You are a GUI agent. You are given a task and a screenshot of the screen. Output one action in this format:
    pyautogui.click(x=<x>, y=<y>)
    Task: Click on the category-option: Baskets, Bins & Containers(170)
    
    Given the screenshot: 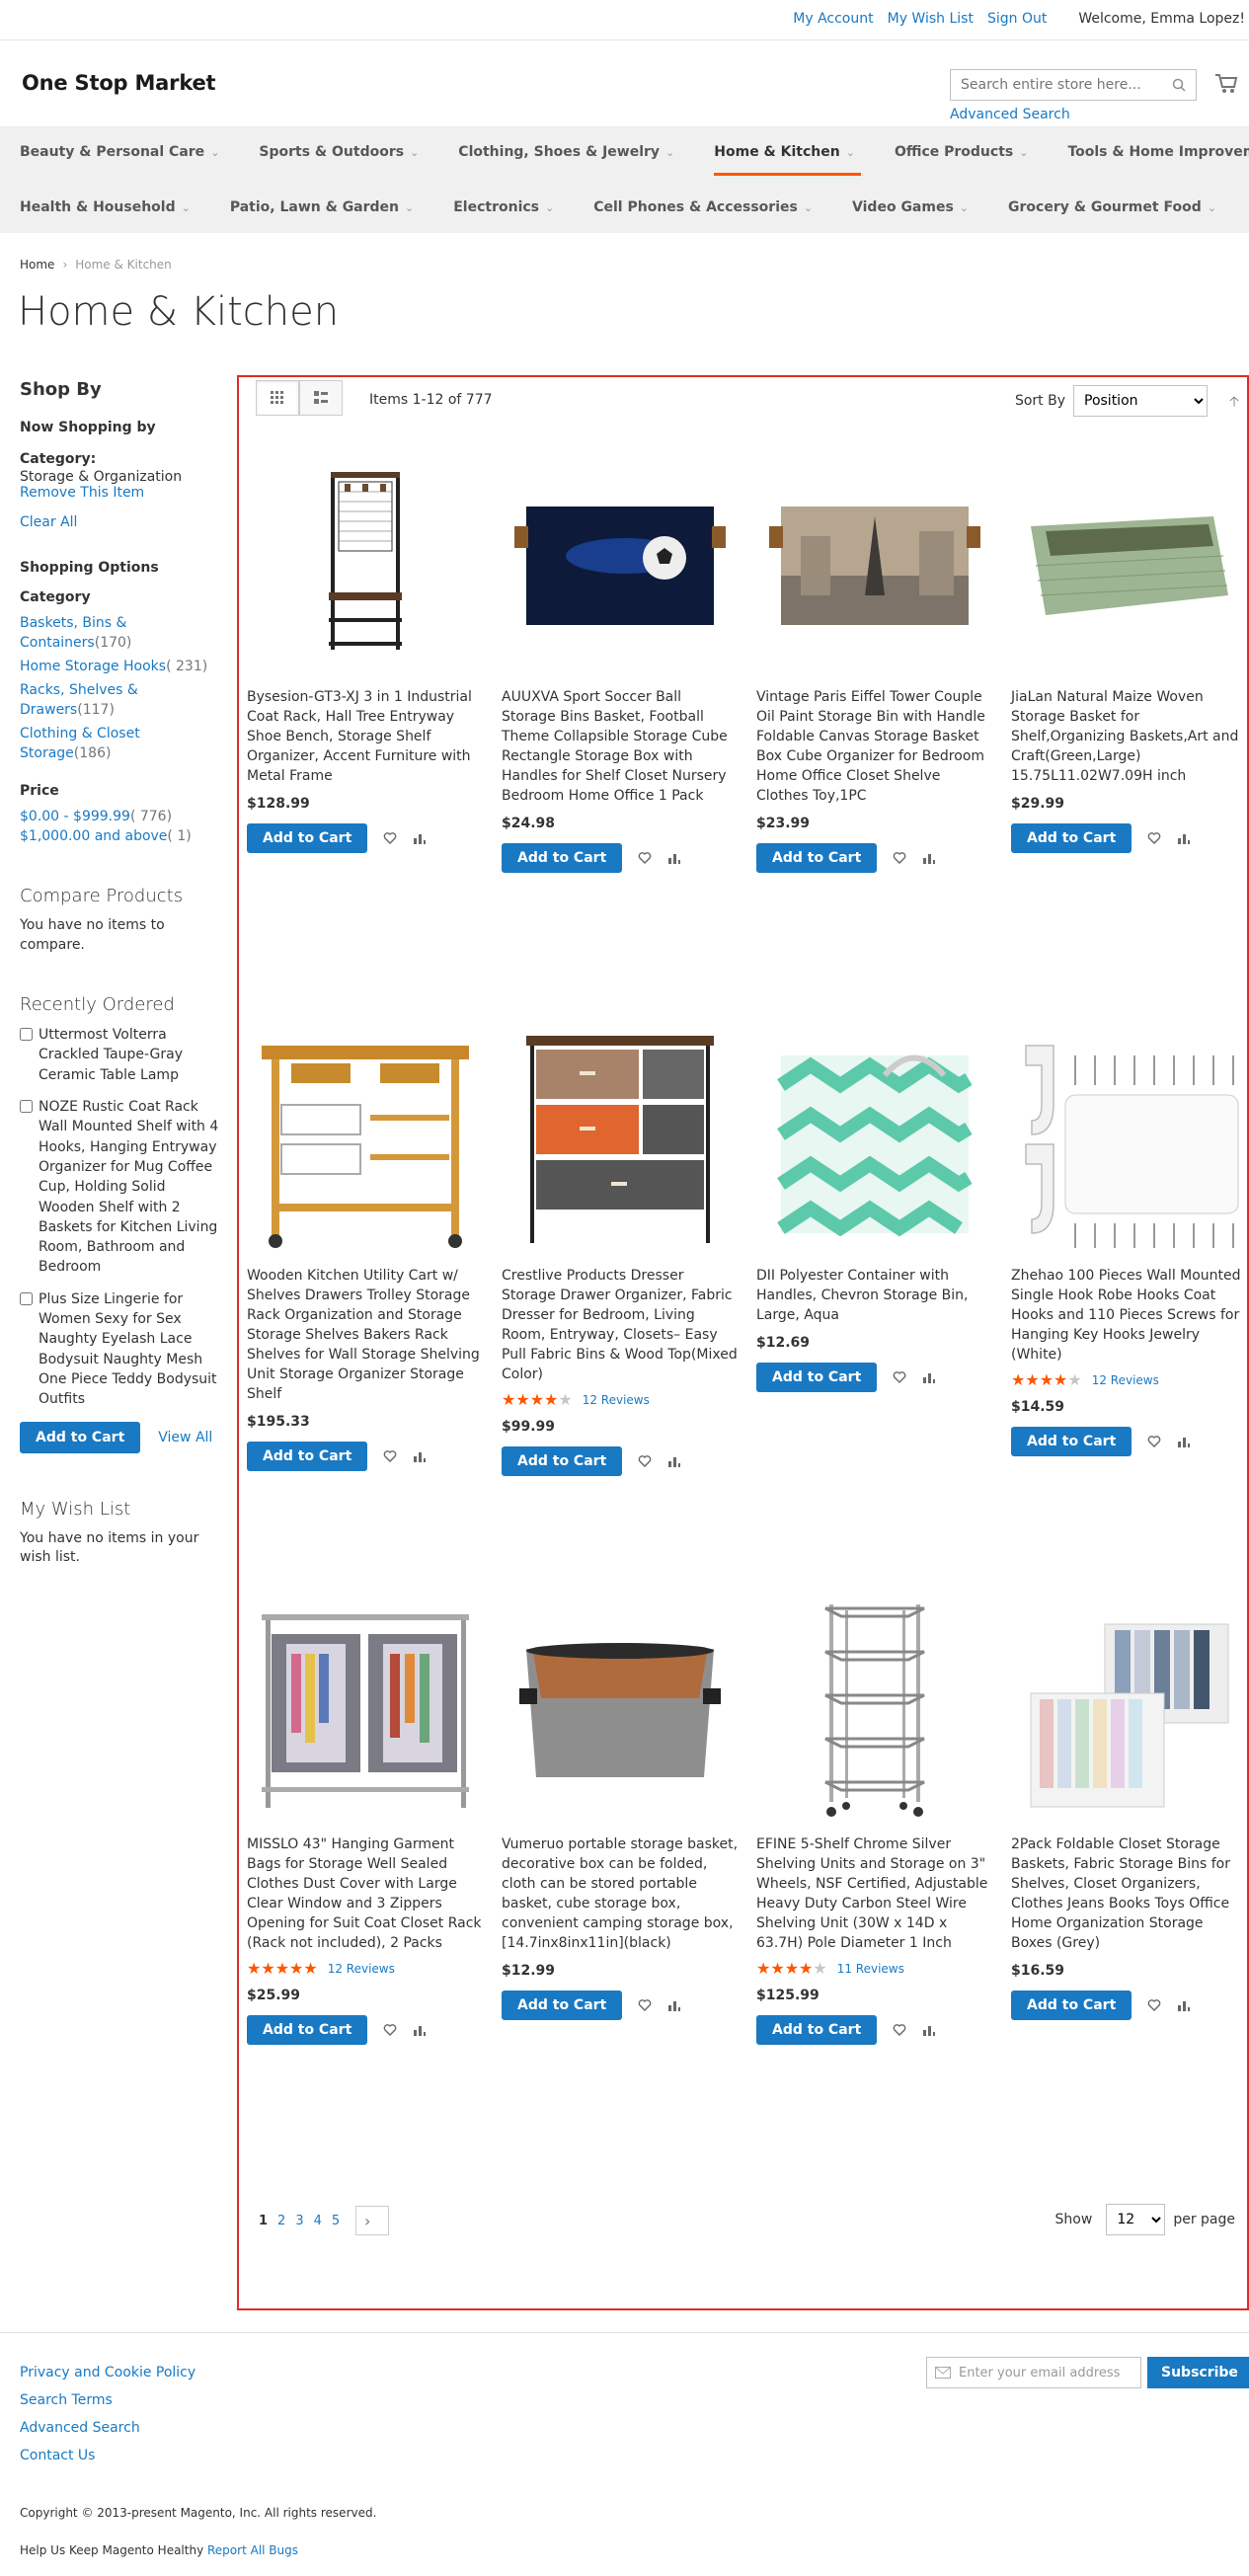 What is the action you would take?
    pyautogui.click(x=121, y=633)
    